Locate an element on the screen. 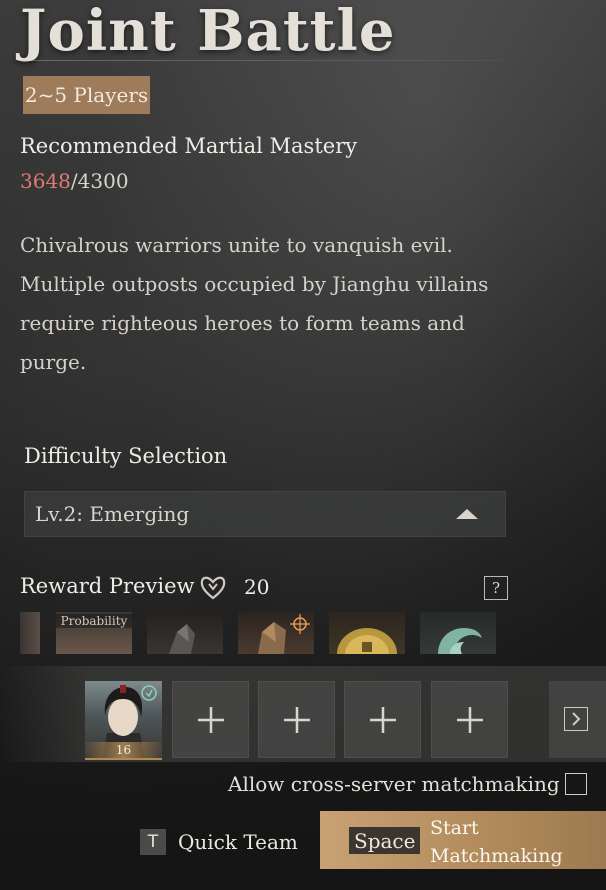  reward-item-coin is located at coordinates (367, 633).